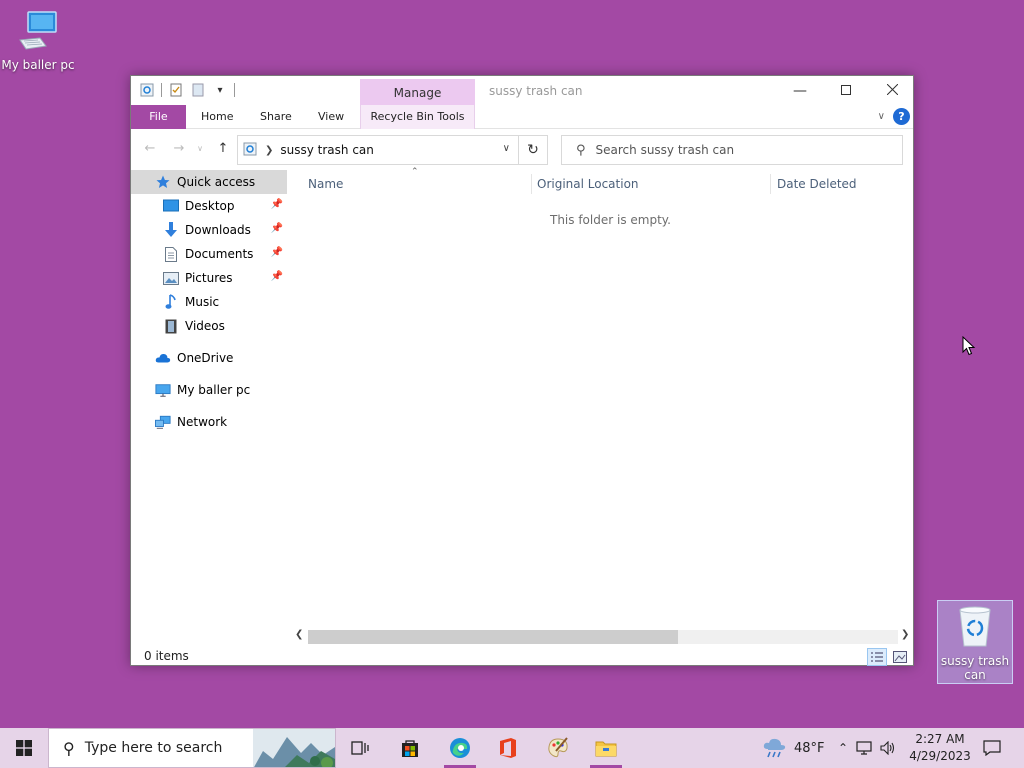  Describe the element at coordinates (940, 748) in the screenshot. I see `system-clock: 2:27 AM 4/29/2023` at that location.